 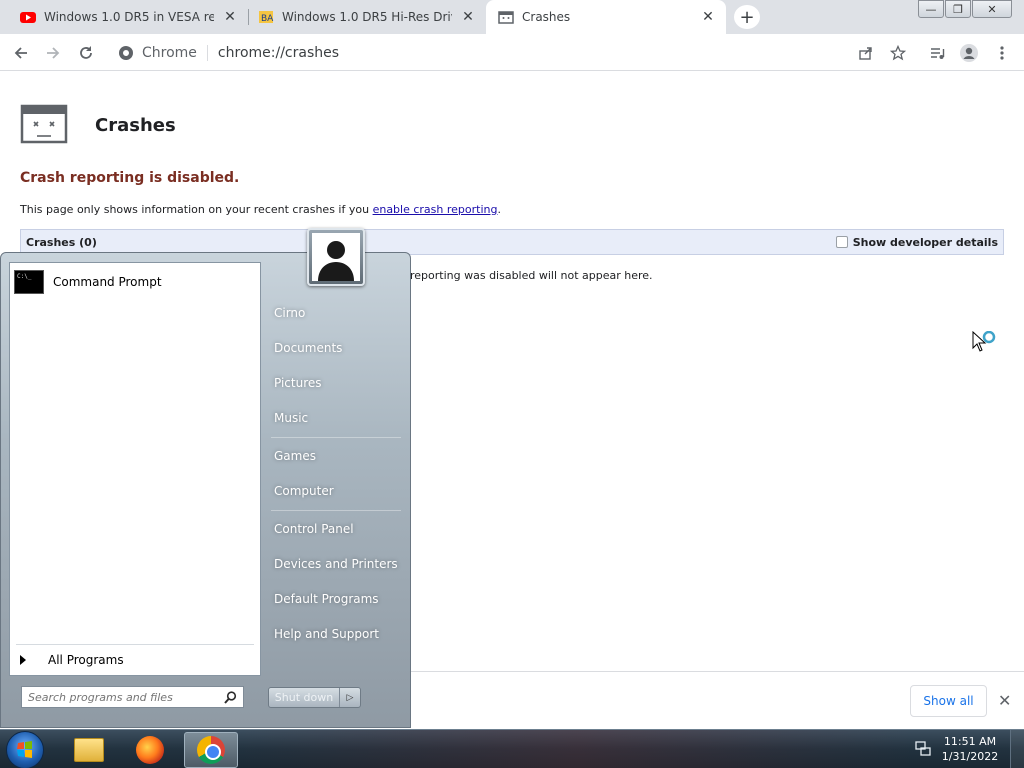 What do you see at coordinates (970, 741) in the screenshot?
I see `clock-time: 11:51 AM` at bounding box center [970, 741].